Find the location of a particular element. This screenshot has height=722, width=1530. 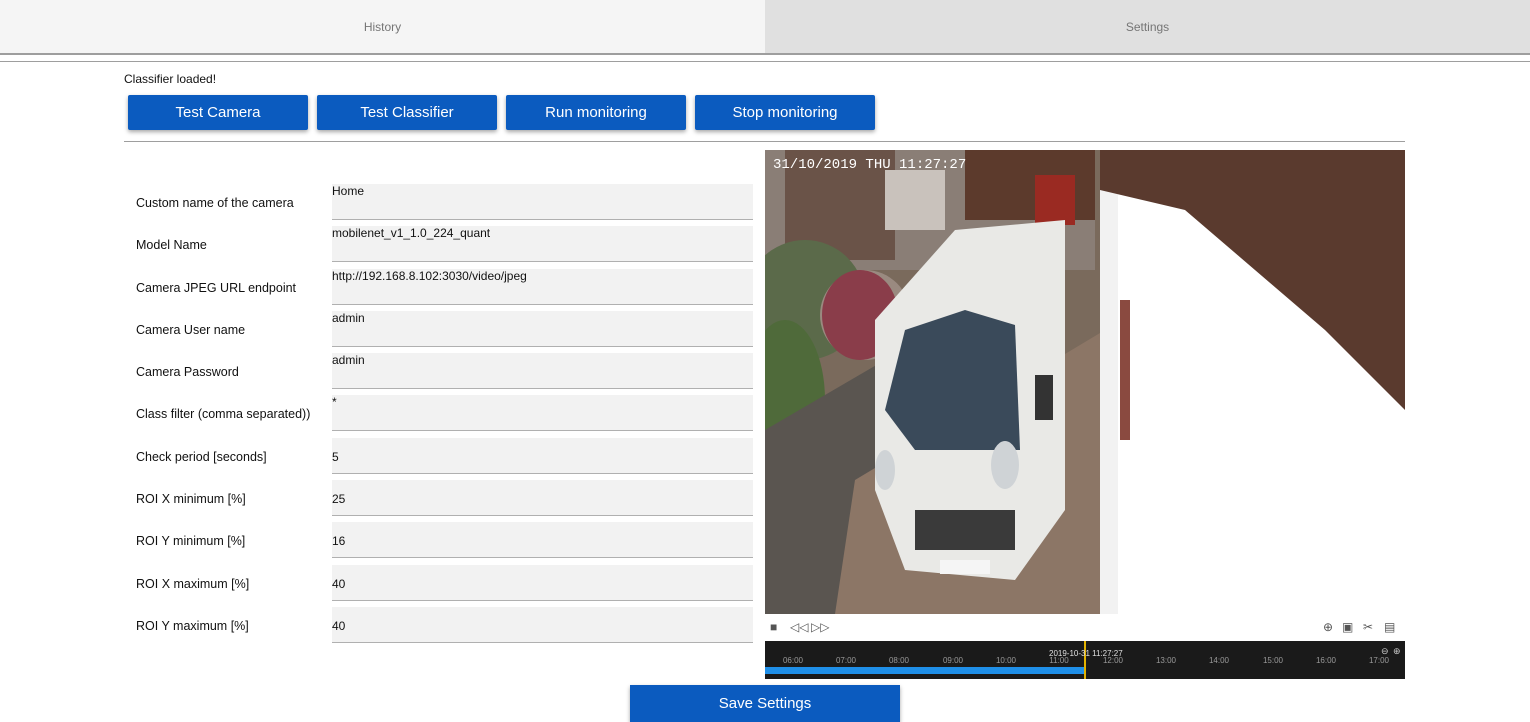

roi-y-max-label: ROI Y maximum [%] is located at coordinates (192, 625).